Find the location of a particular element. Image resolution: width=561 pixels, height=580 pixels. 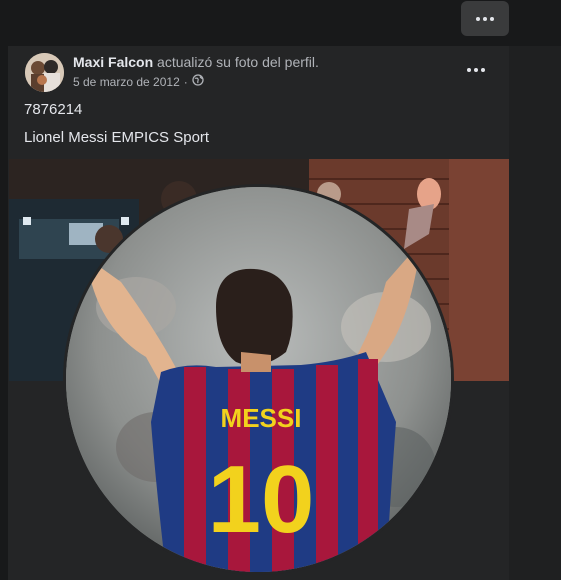

right-panel is located at coordinates (535, 313).